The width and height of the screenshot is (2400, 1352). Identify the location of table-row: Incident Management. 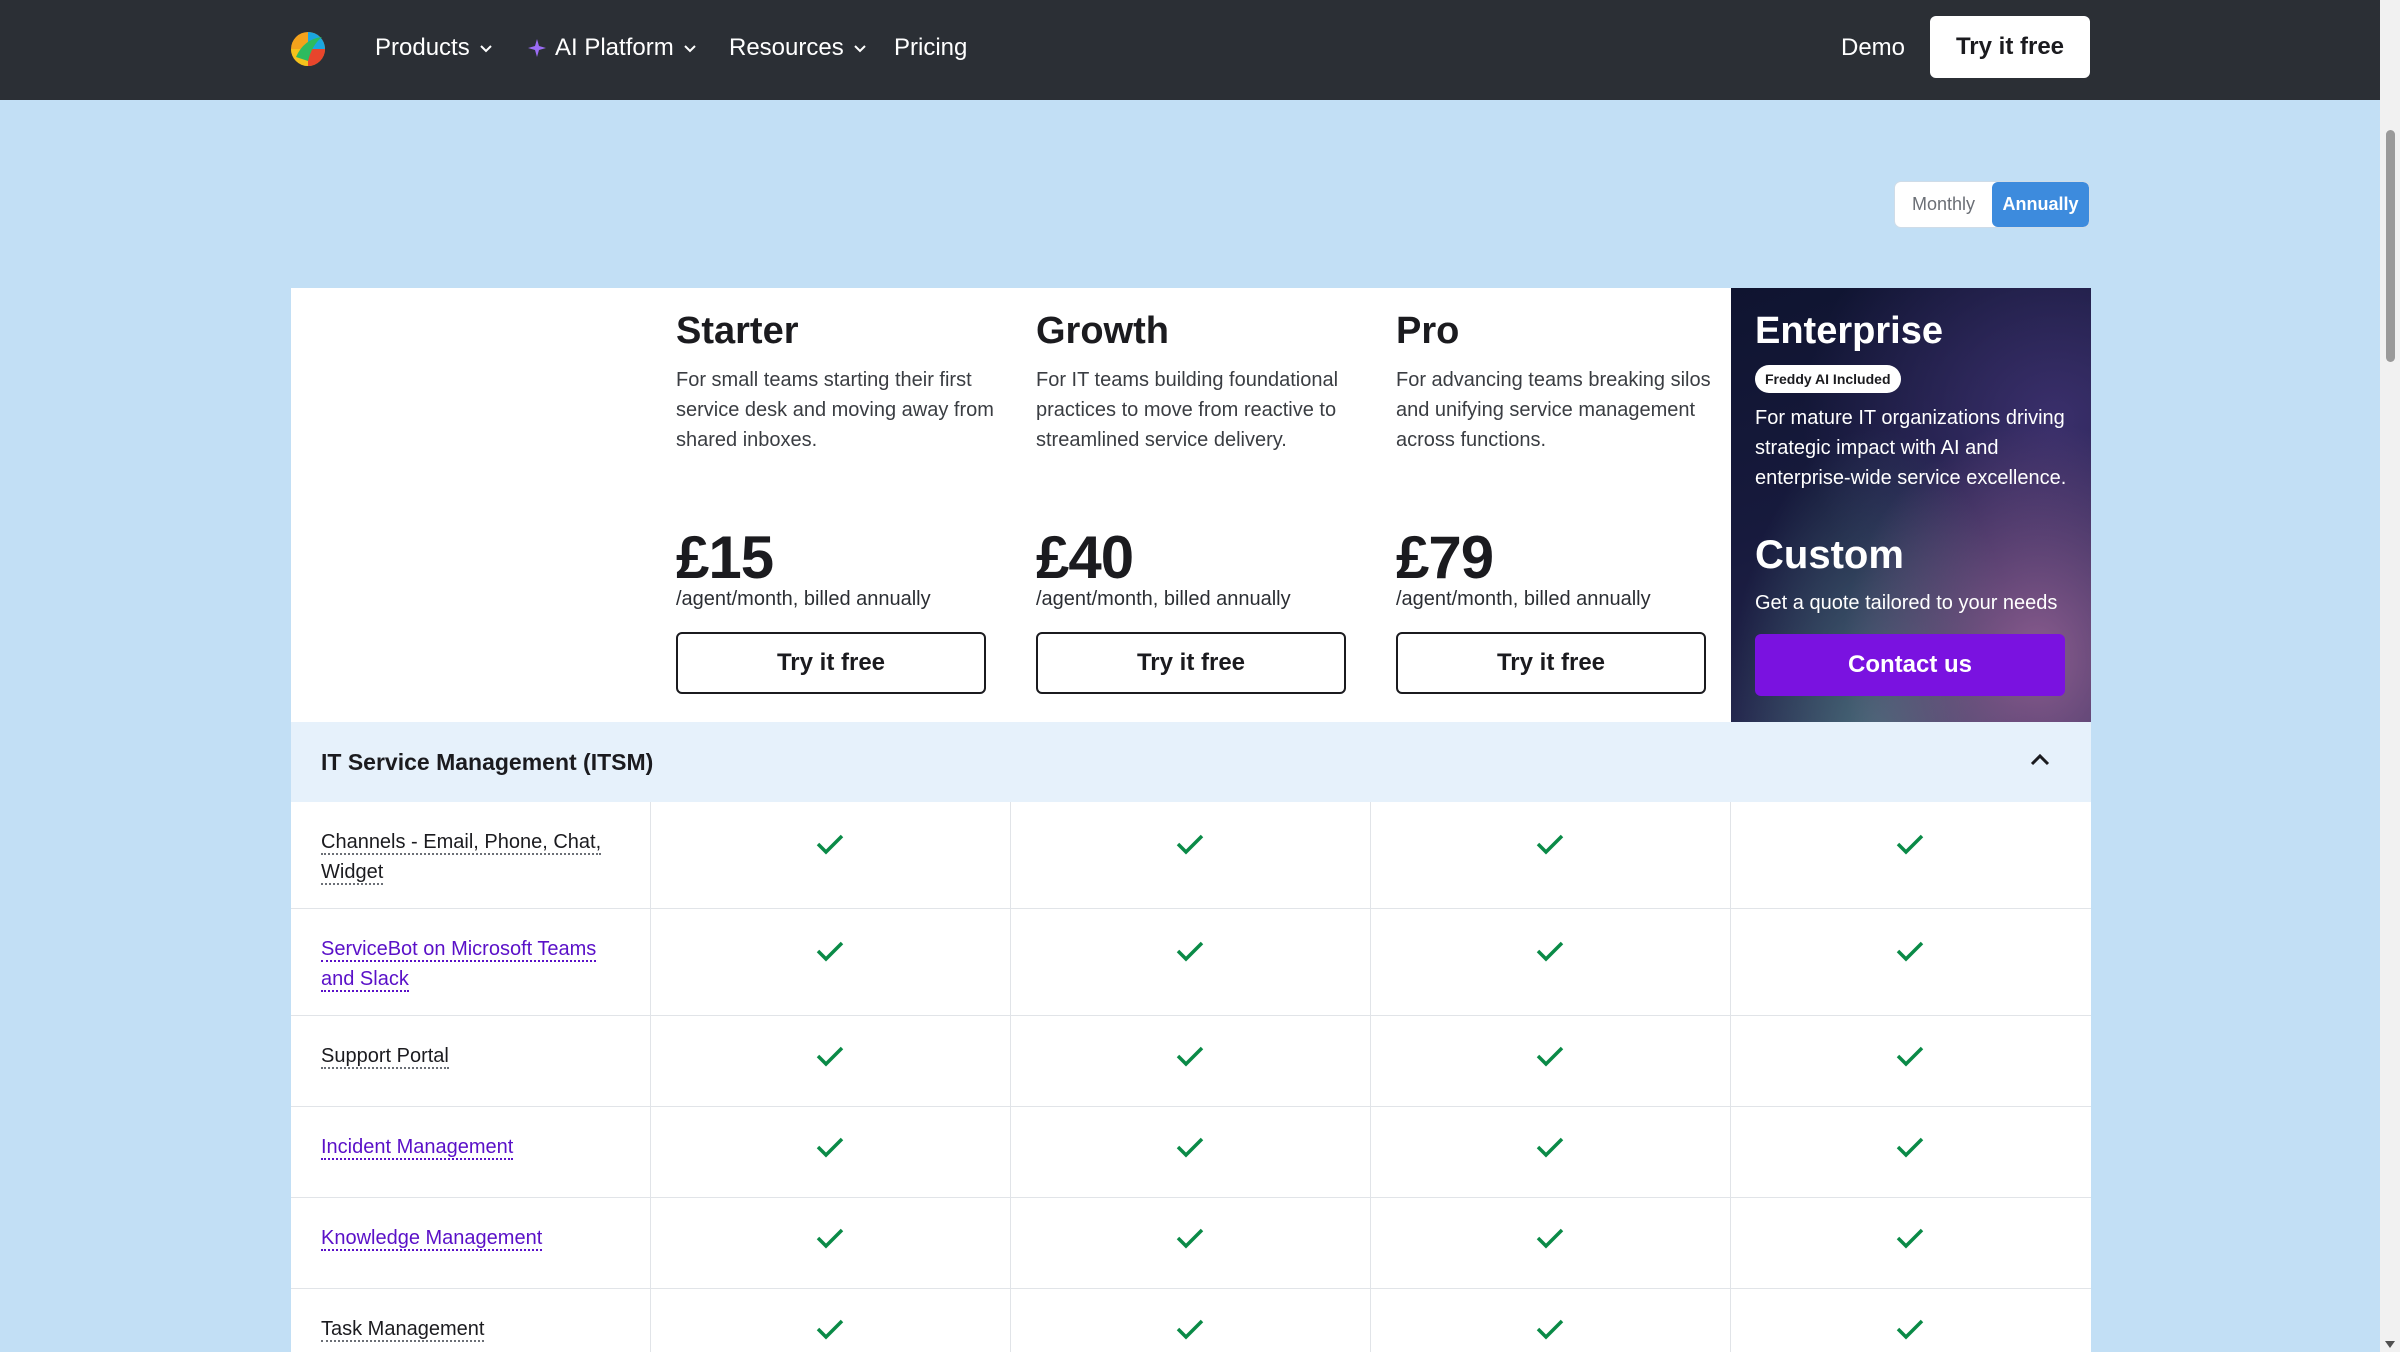
(1191, 1152).